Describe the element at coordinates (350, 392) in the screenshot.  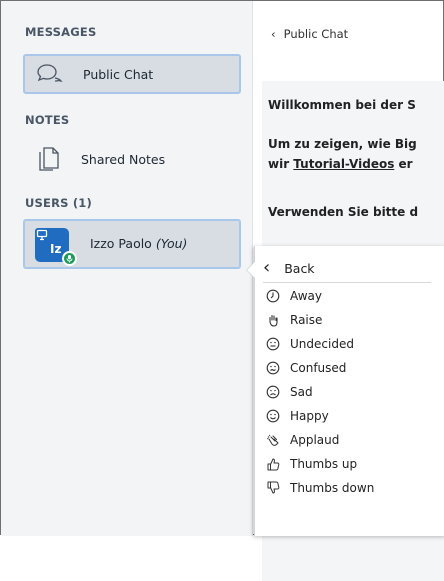
I see `status-sad: Sad` at that location.